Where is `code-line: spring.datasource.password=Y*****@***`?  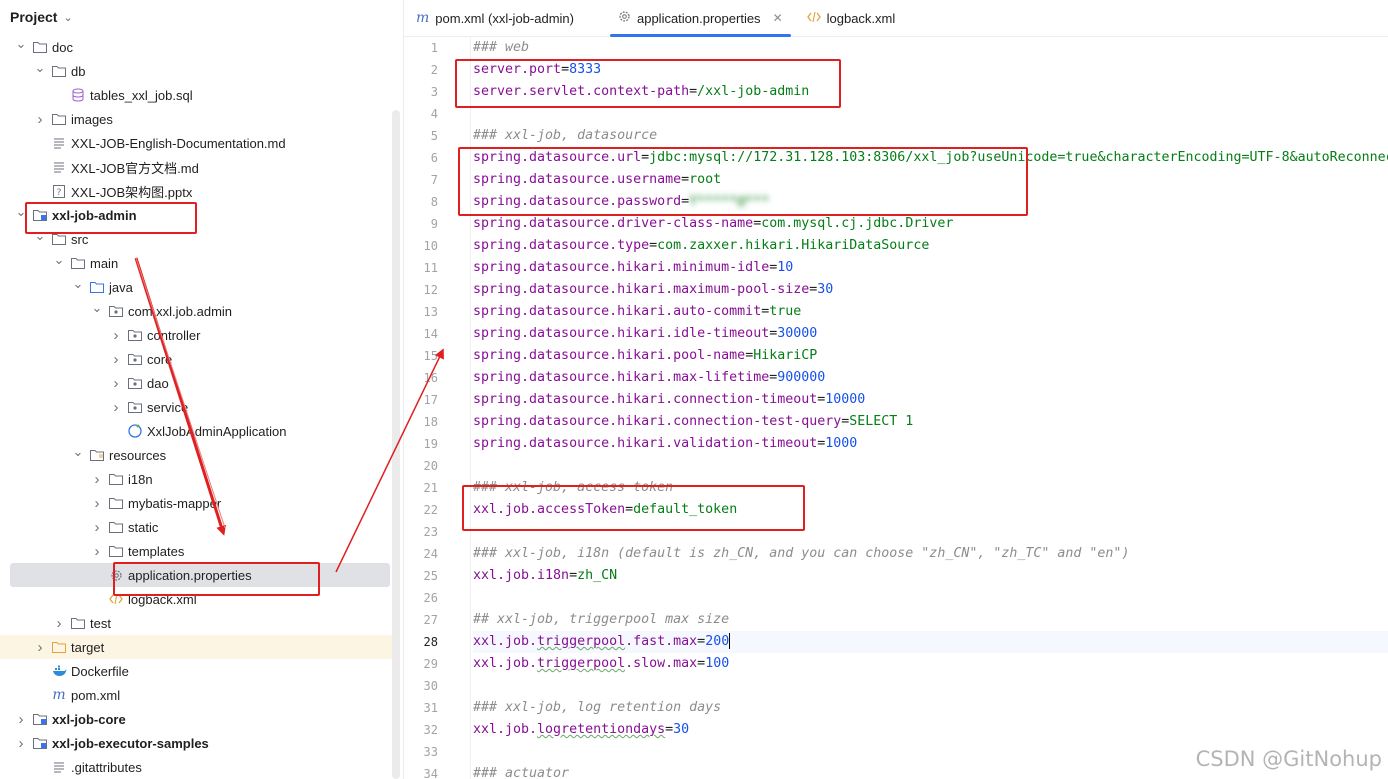 code-line: spring.datasource.password=Y*****@*** is located at coordinates (621, 202).